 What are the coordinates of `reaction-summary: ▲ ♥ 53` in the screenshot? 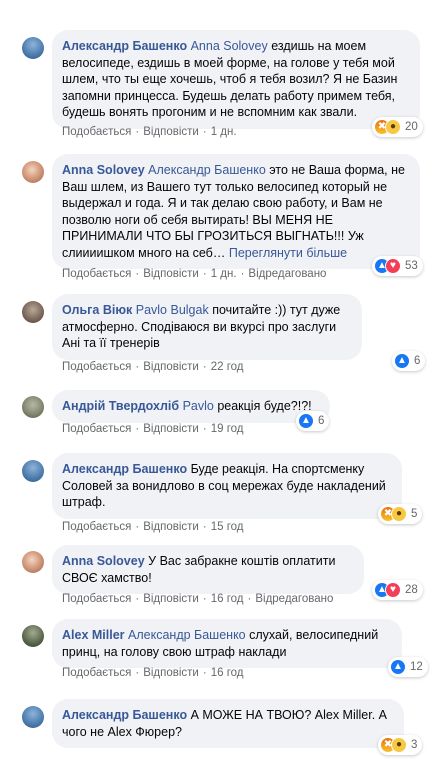 It's located at (397, 266).